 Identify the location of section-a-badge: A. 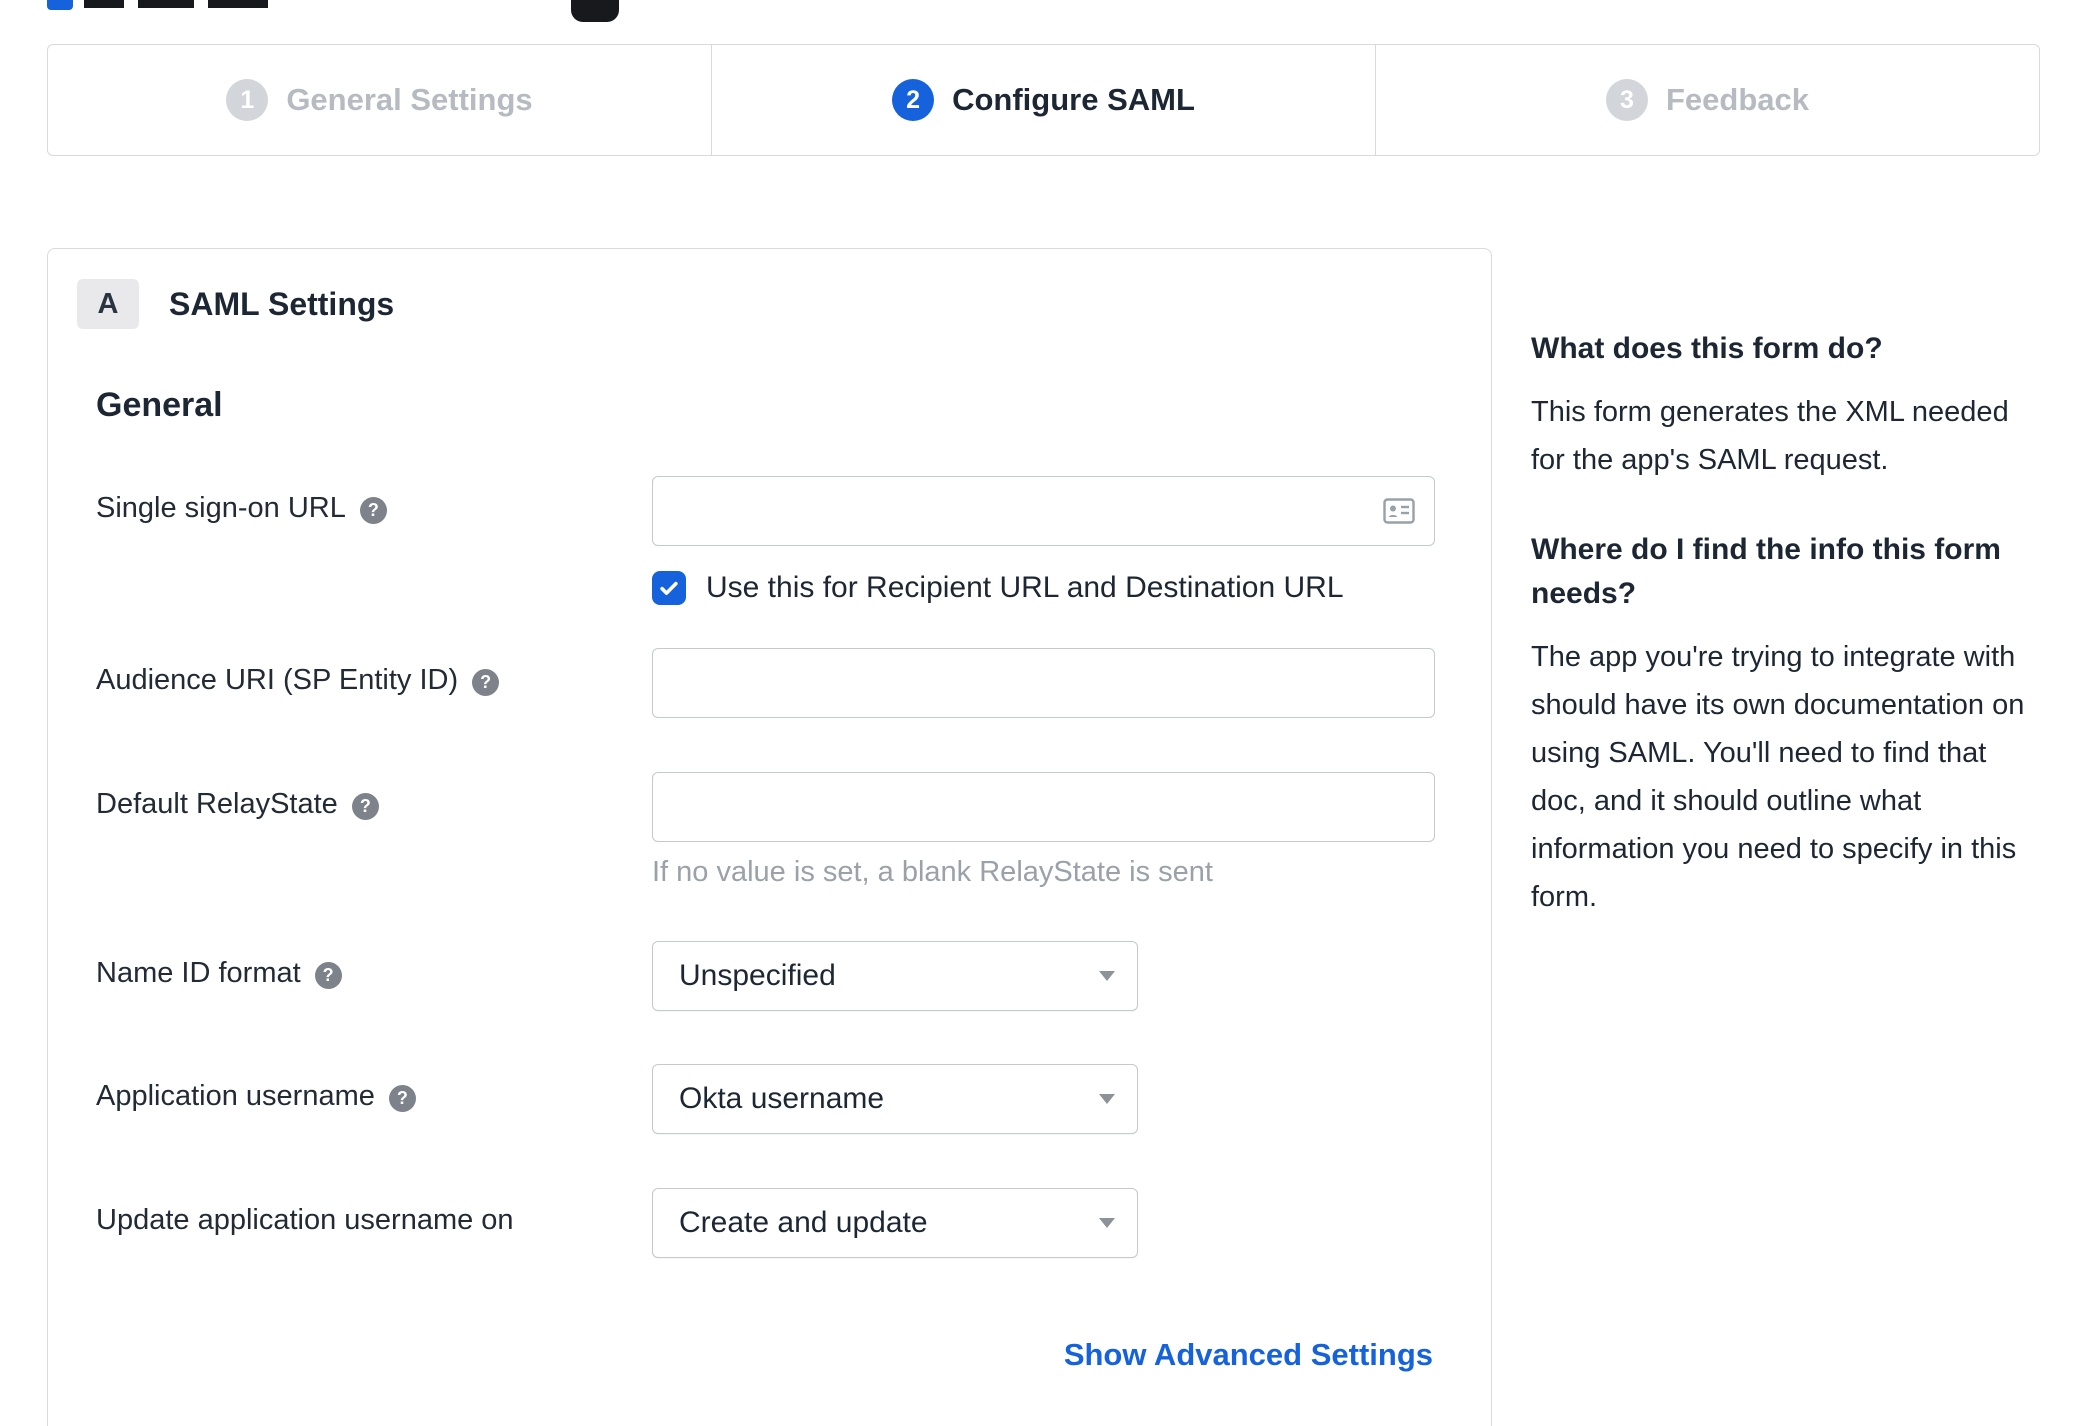
(108, 304).